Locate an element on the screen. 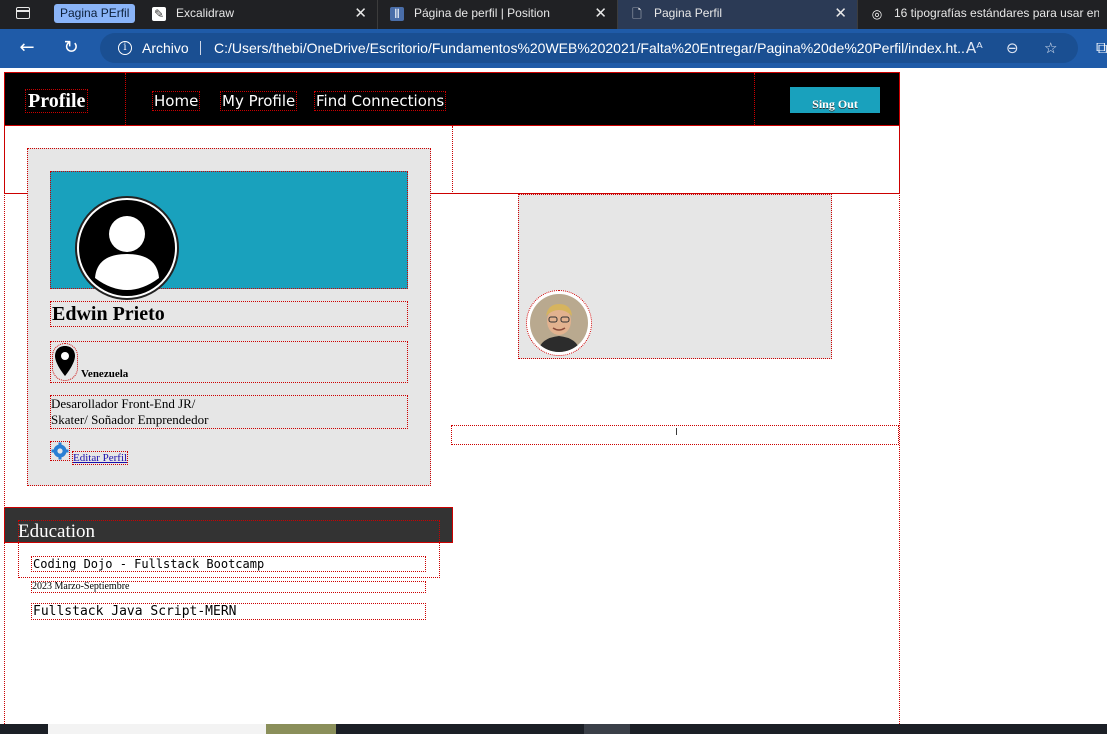  bio-line: Skater/ Soñador Emprendedor is located at coordinates (130, 419).